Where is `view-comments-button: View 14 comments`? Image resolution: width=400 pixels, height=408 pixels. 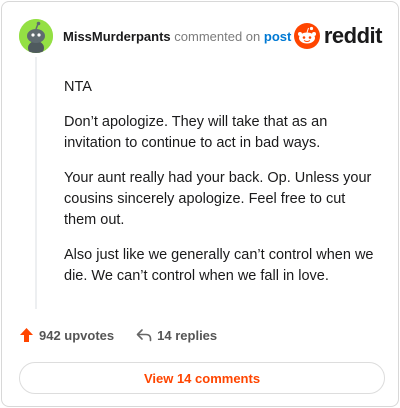 view-comments-button: View 14 comments is located at coordinates (202, 378).